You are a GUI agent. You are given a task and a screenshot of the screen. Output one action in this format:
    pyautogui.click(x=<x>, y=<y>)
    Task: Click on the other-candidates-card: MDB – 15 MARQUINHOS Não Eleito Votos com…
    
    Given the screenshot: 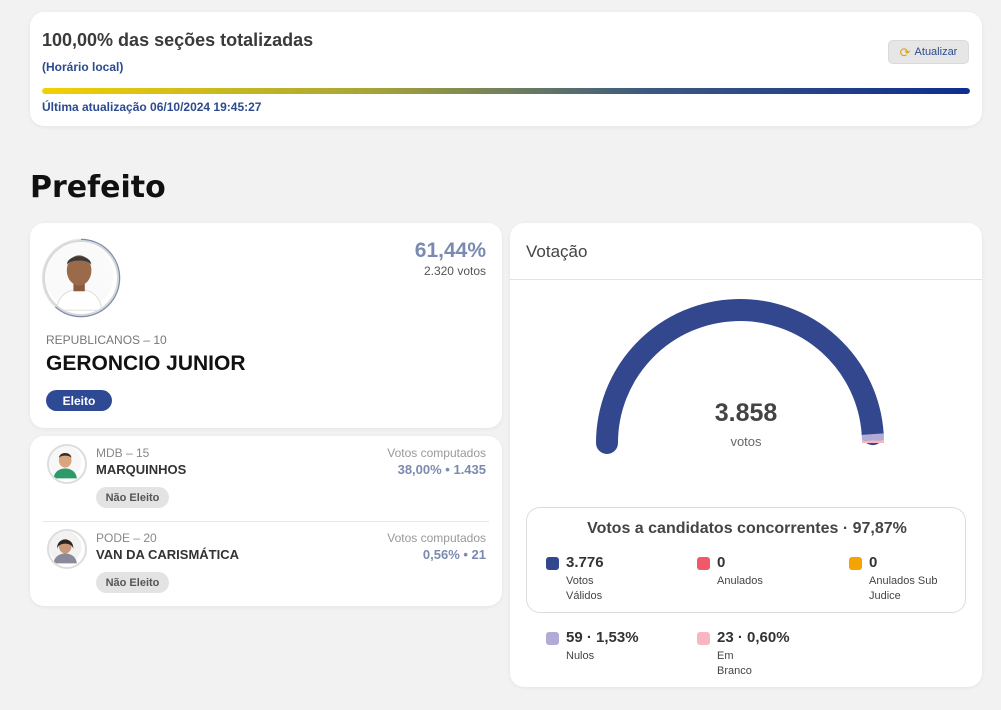 What is the action you would take?
    pyautogui.click(x=266, y=521)
    